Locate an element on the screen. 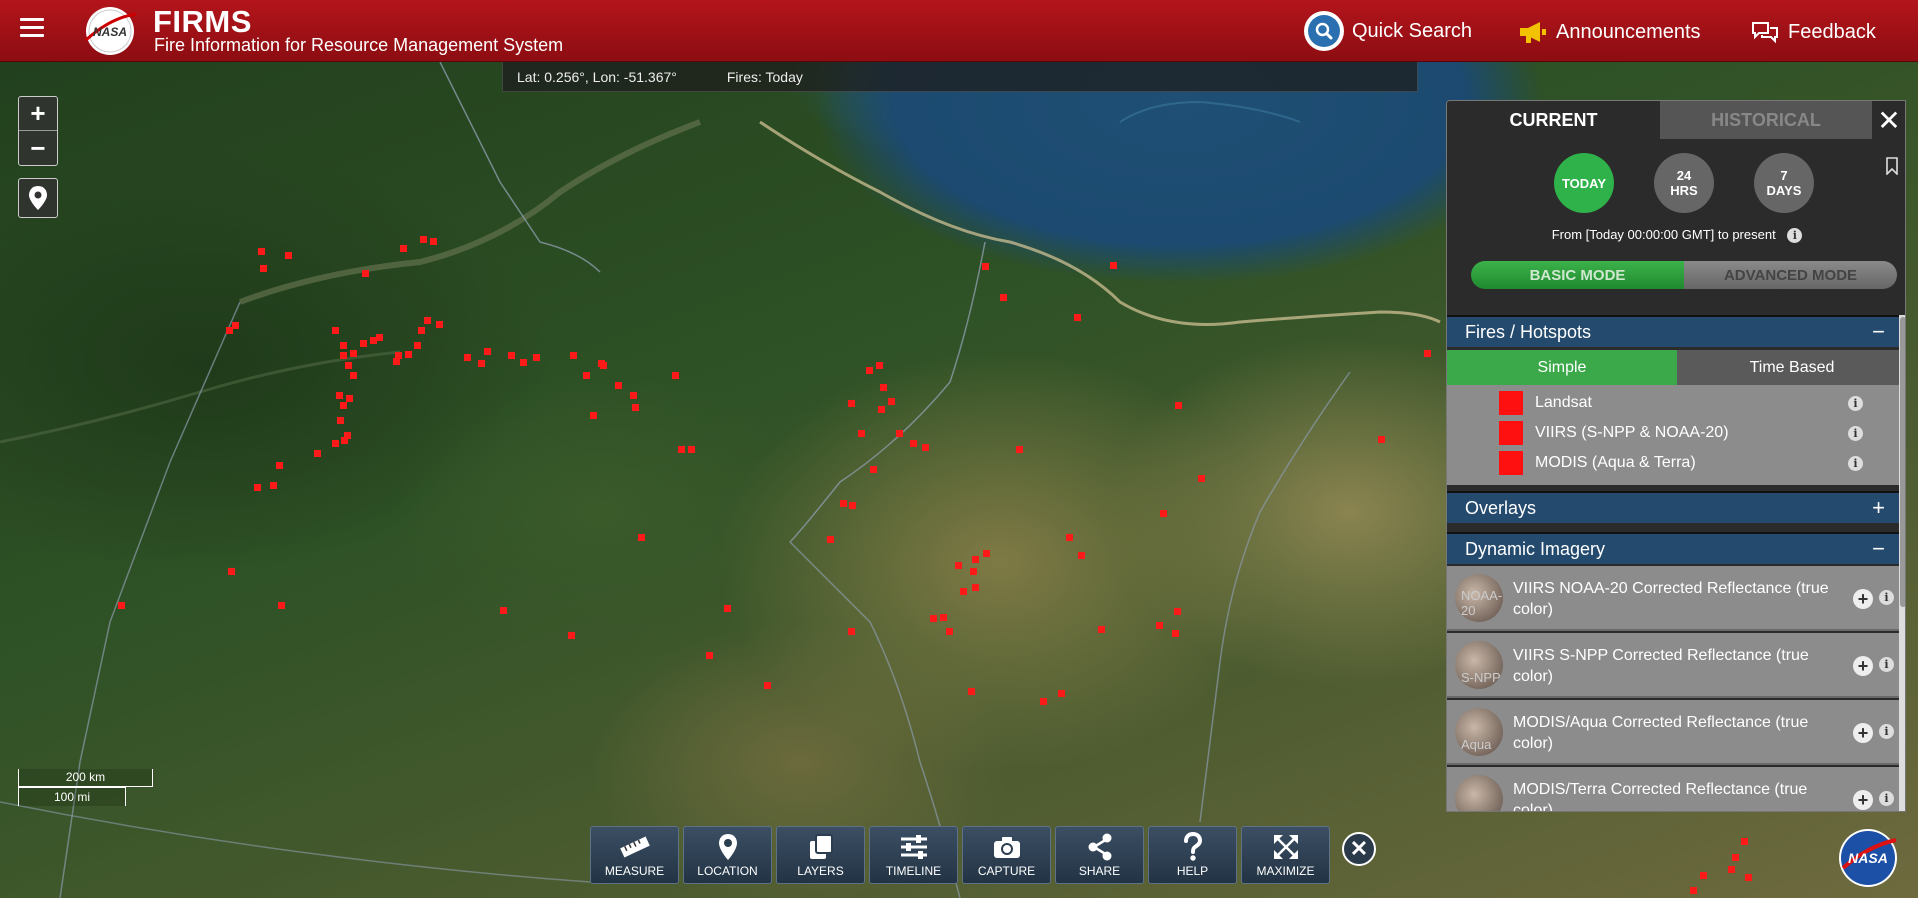 This screenshot has height=898, width=1918. announcements-button: Announcements is located at coordinates (1609, 32).